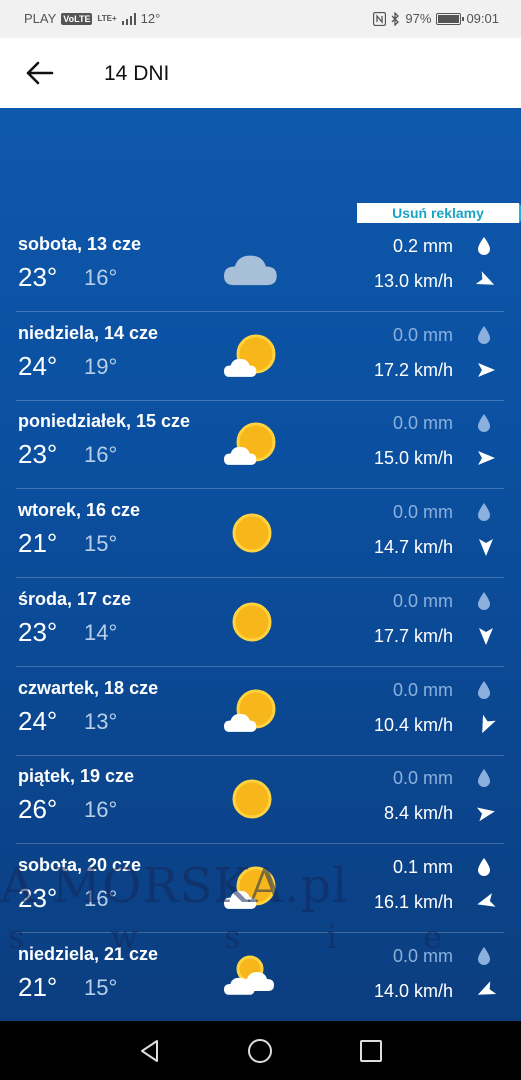 The height and width of the screenshot is (1080, 521). Describe the element at coordinates (250, 270) in the screenshot. I see `cloud-icon` at that location.